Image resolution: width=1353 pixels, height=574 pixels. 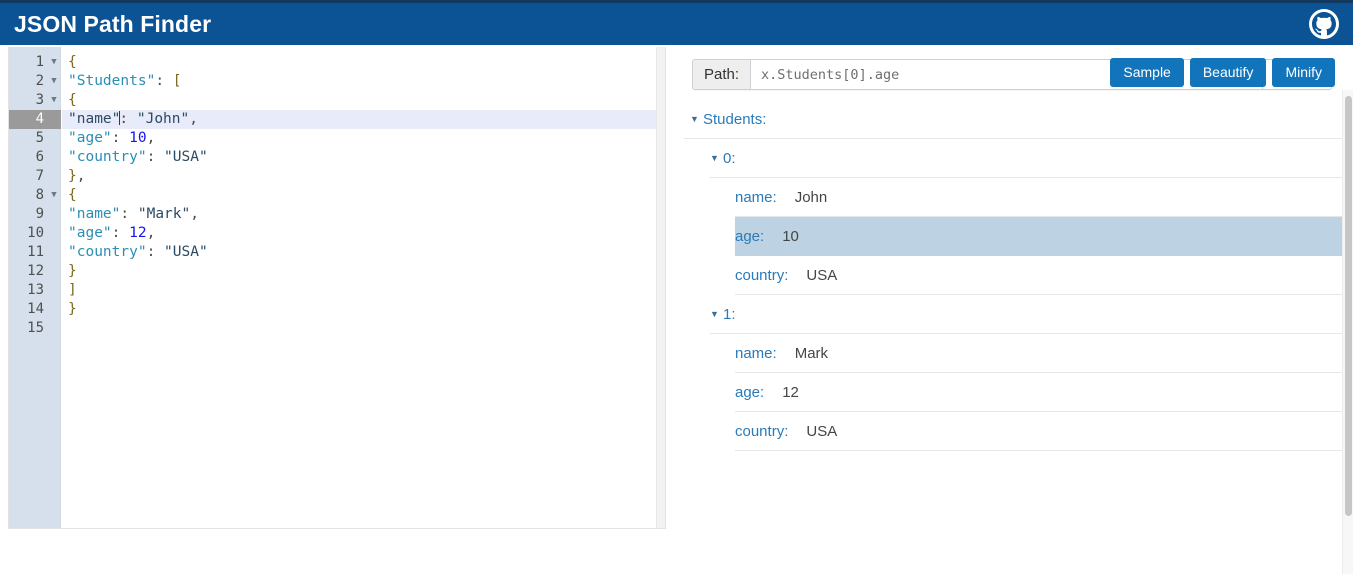 I want to click on code-line: 15, so click(x=337, y=328).